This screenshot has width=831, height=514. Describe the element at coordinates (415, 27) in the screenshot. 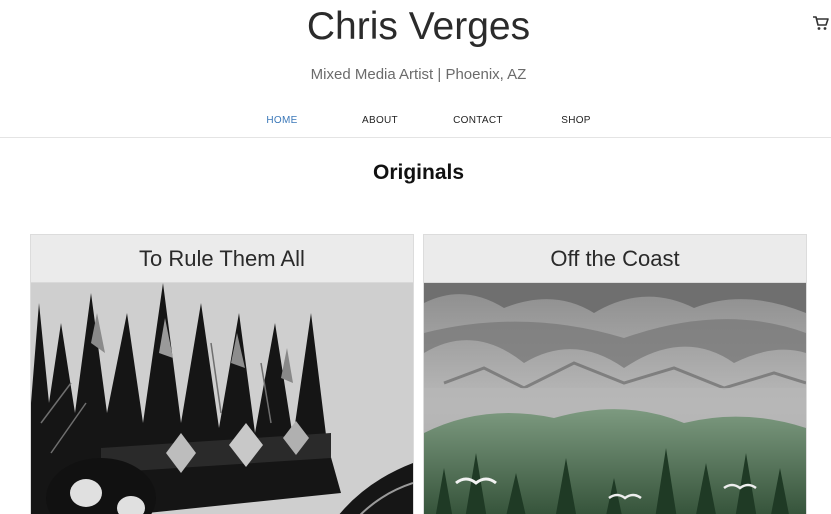

I see `site-title: Chris Verges` at that location.